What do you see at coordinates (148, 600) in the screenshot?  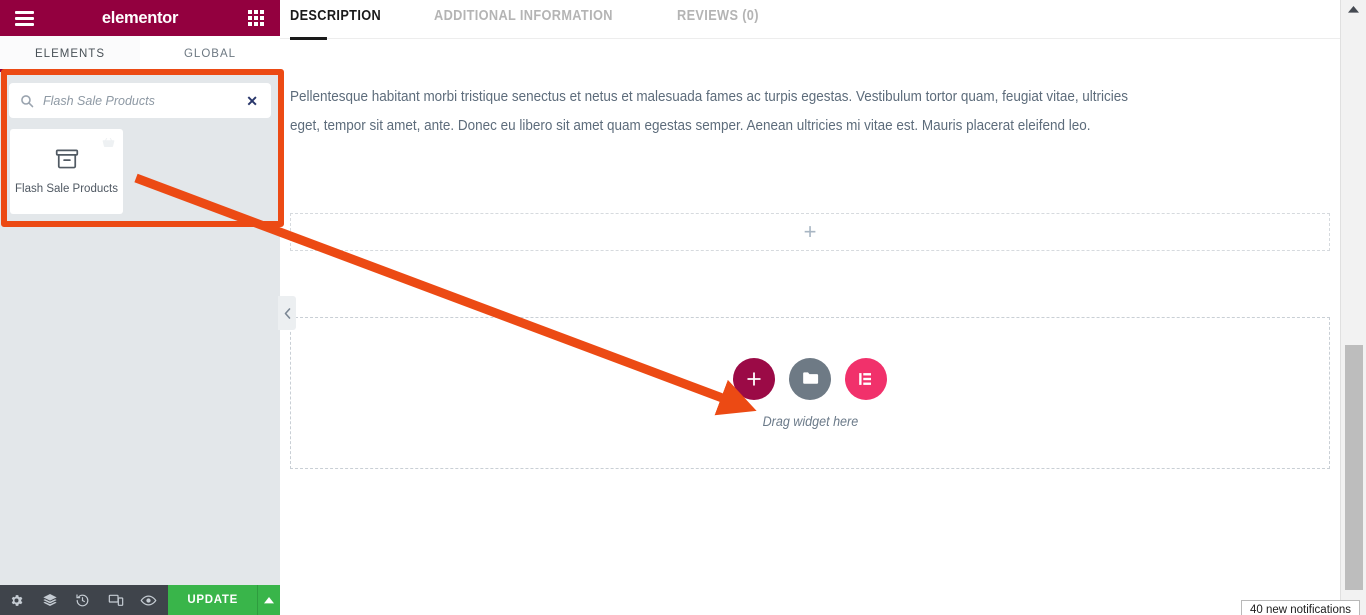 I see `preview-changes-icon` at bounding box center [148, 600].